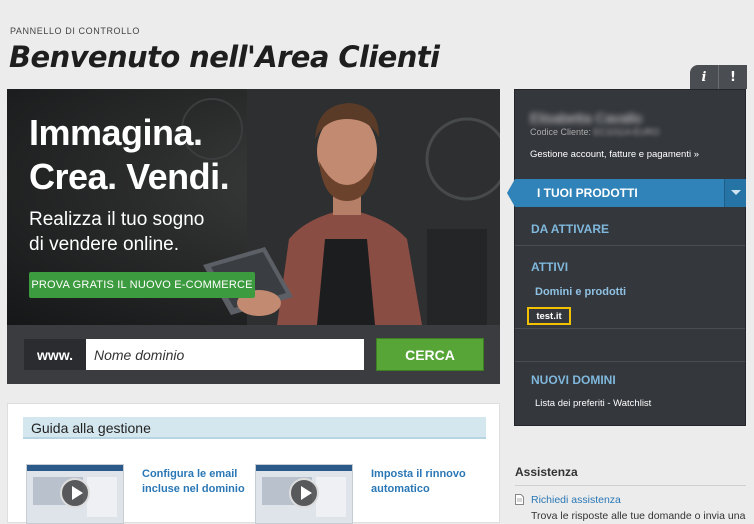 The height and width of the screenshot is (524, 754). Describe the element at coordinates (129, 155) in the screenshot. I see `promo-headline: Immagina. Crea. Vendi.` at that location.